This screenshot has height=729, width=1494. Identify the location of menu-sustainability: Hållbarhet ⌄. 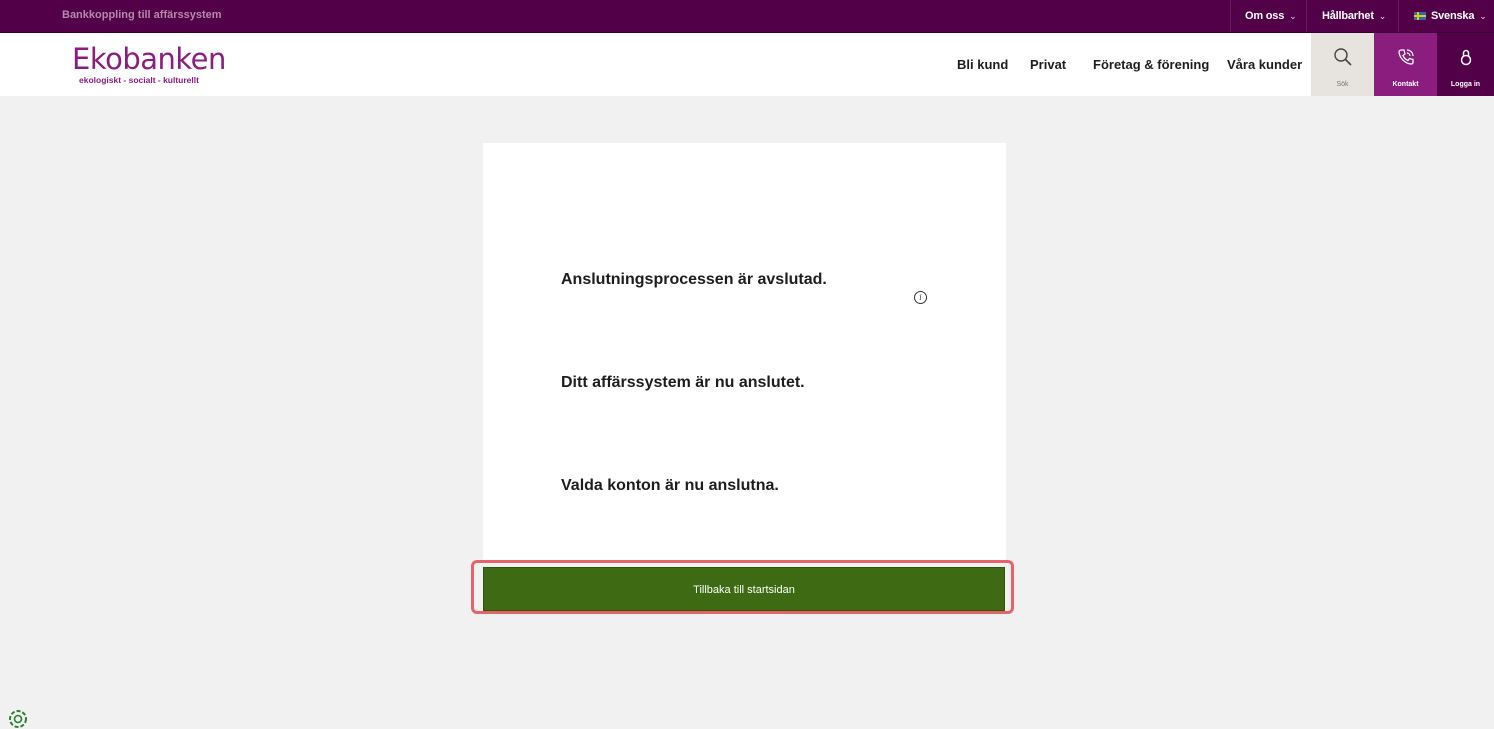
(1354, 16).